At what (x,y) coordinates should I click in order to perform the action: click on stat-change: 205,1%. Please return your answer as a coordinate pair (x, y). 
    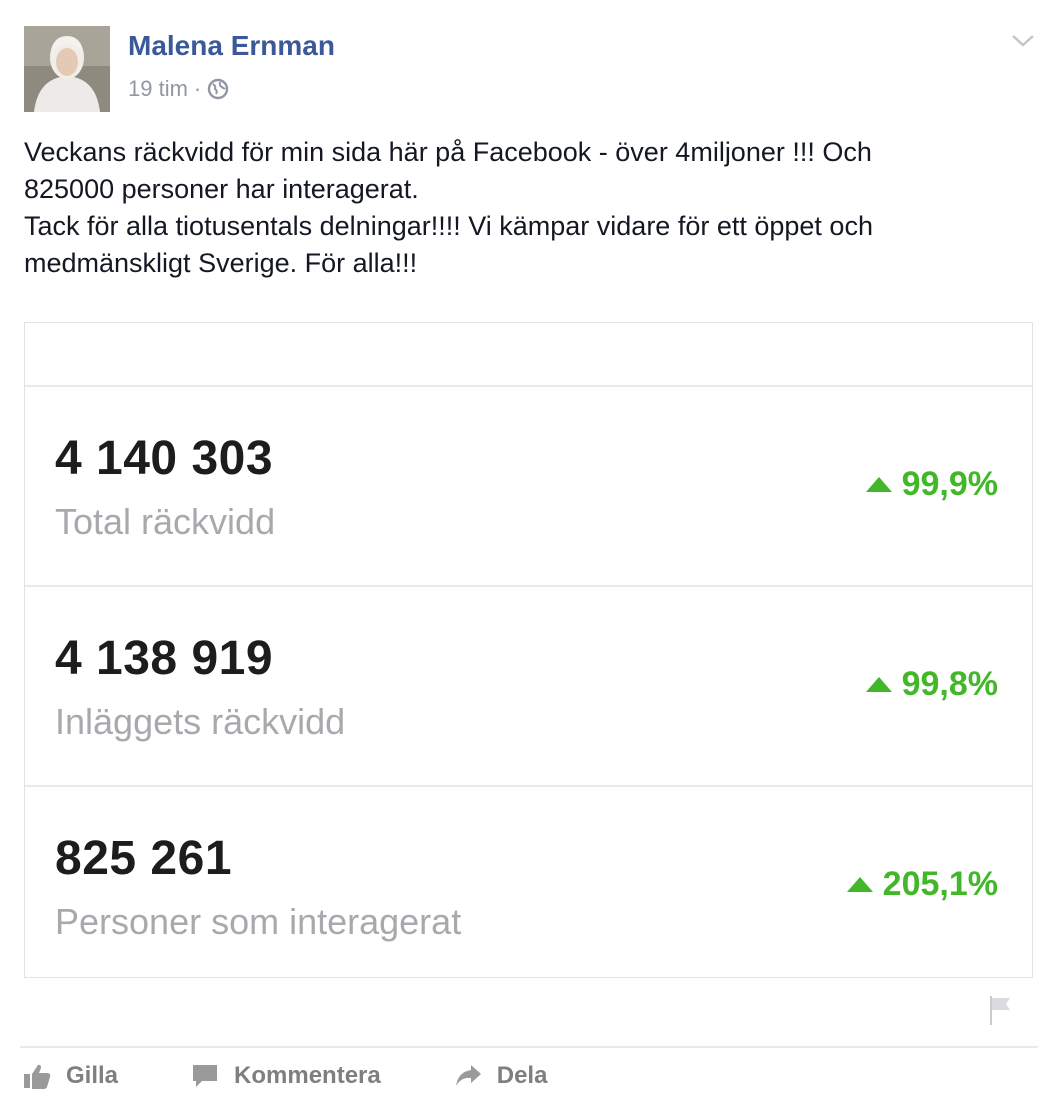
    Looking at the image, I should click on (922, 884).